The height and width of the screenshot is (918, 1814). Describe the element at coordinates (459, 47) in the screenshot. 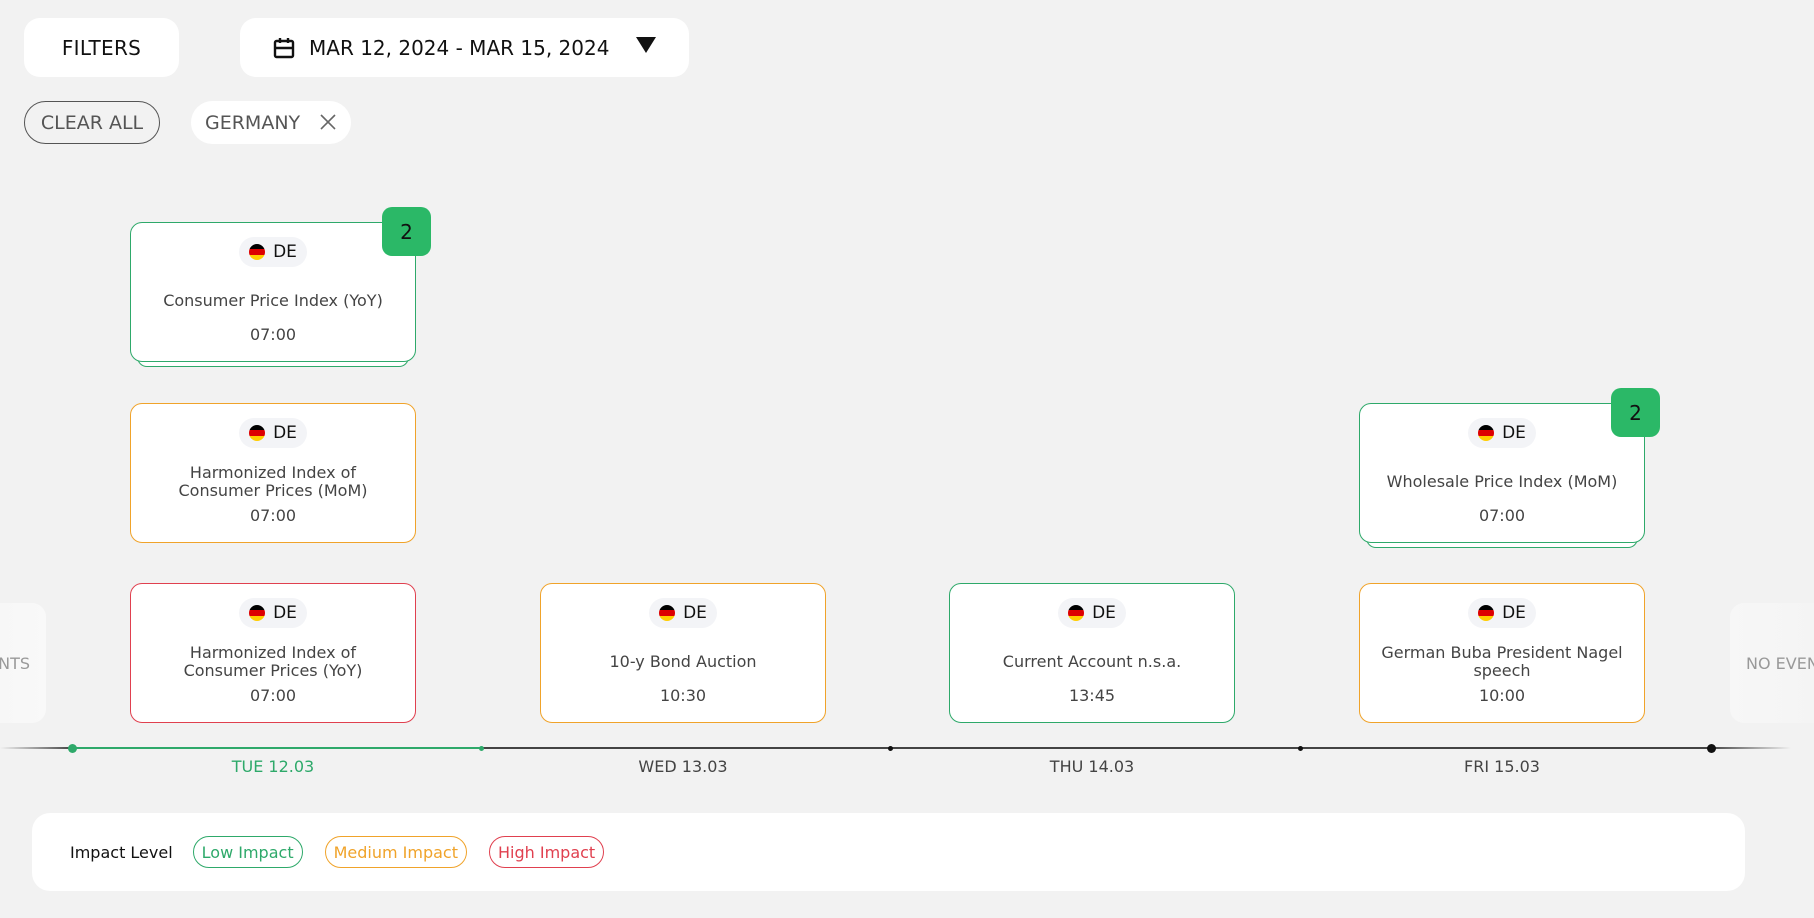

I see `date-range-value: MAR 12, 2024 - MAR 15, 2024` at that location.